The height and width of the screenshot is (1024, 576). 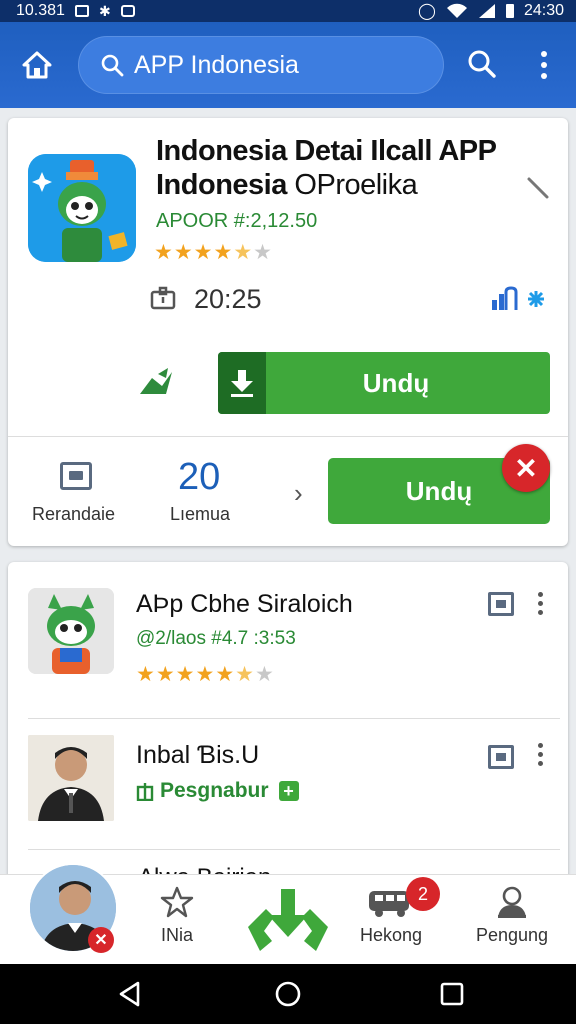 I want to click on nav-item-inia: INia, so click(x=177, y=915).